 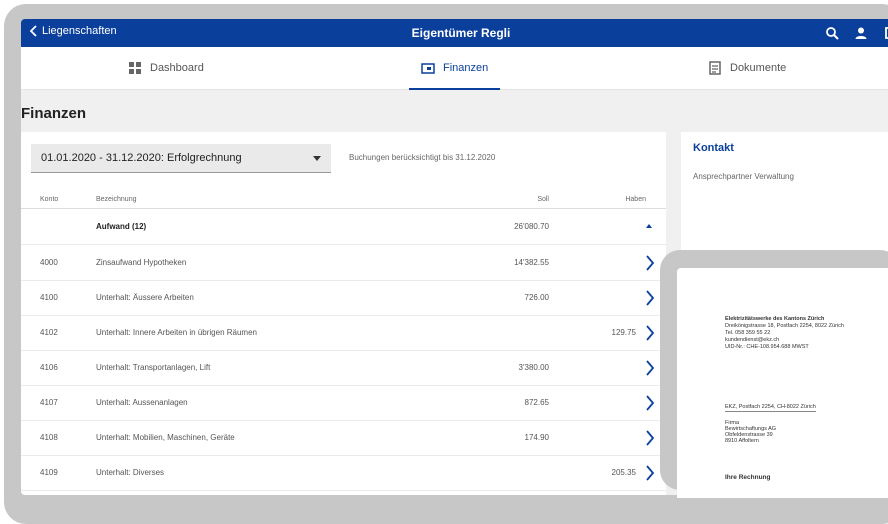 I want to click on contact-subtitle: Ansprechpartner Verwaltung, so click(x=743, y=176).